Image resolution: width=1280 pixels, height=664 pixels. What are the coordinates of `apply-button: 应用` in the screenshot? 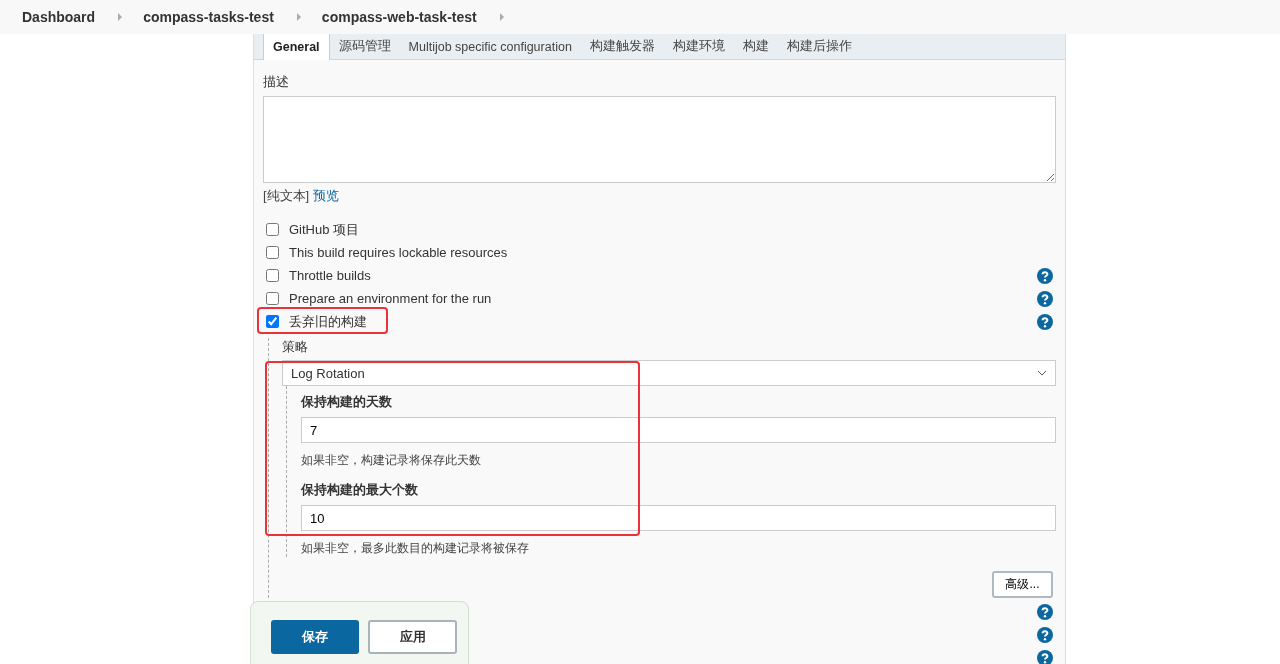 It's located at (412, 637).